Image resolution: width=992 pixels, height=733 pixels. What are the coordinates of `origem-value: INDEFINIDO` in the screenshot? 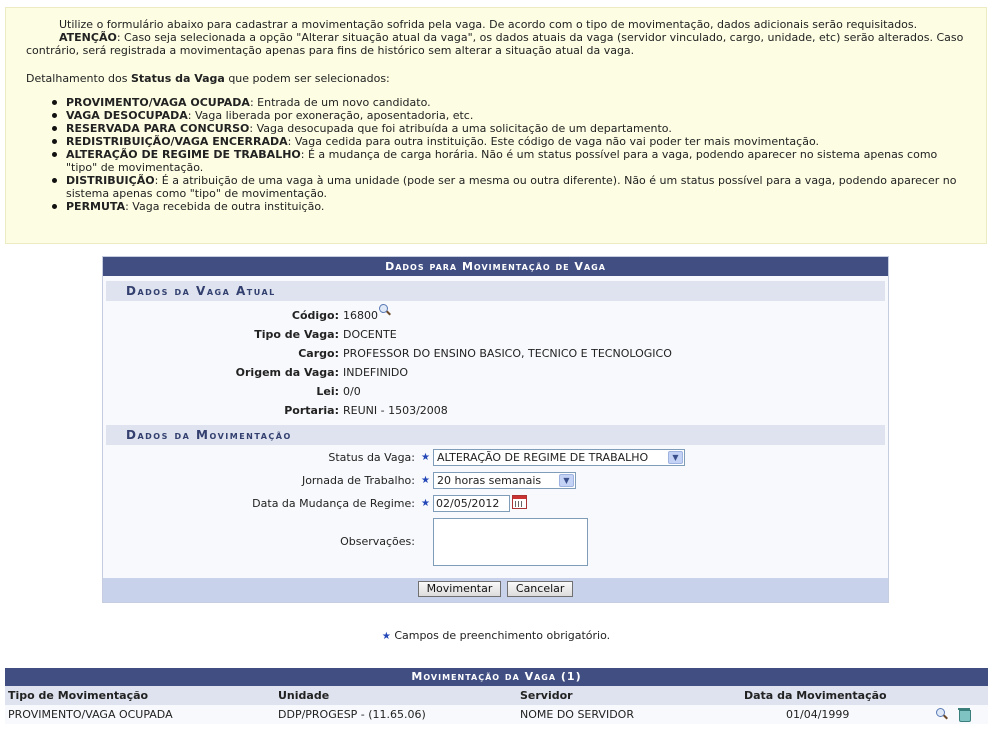 It's located at (376, 372).